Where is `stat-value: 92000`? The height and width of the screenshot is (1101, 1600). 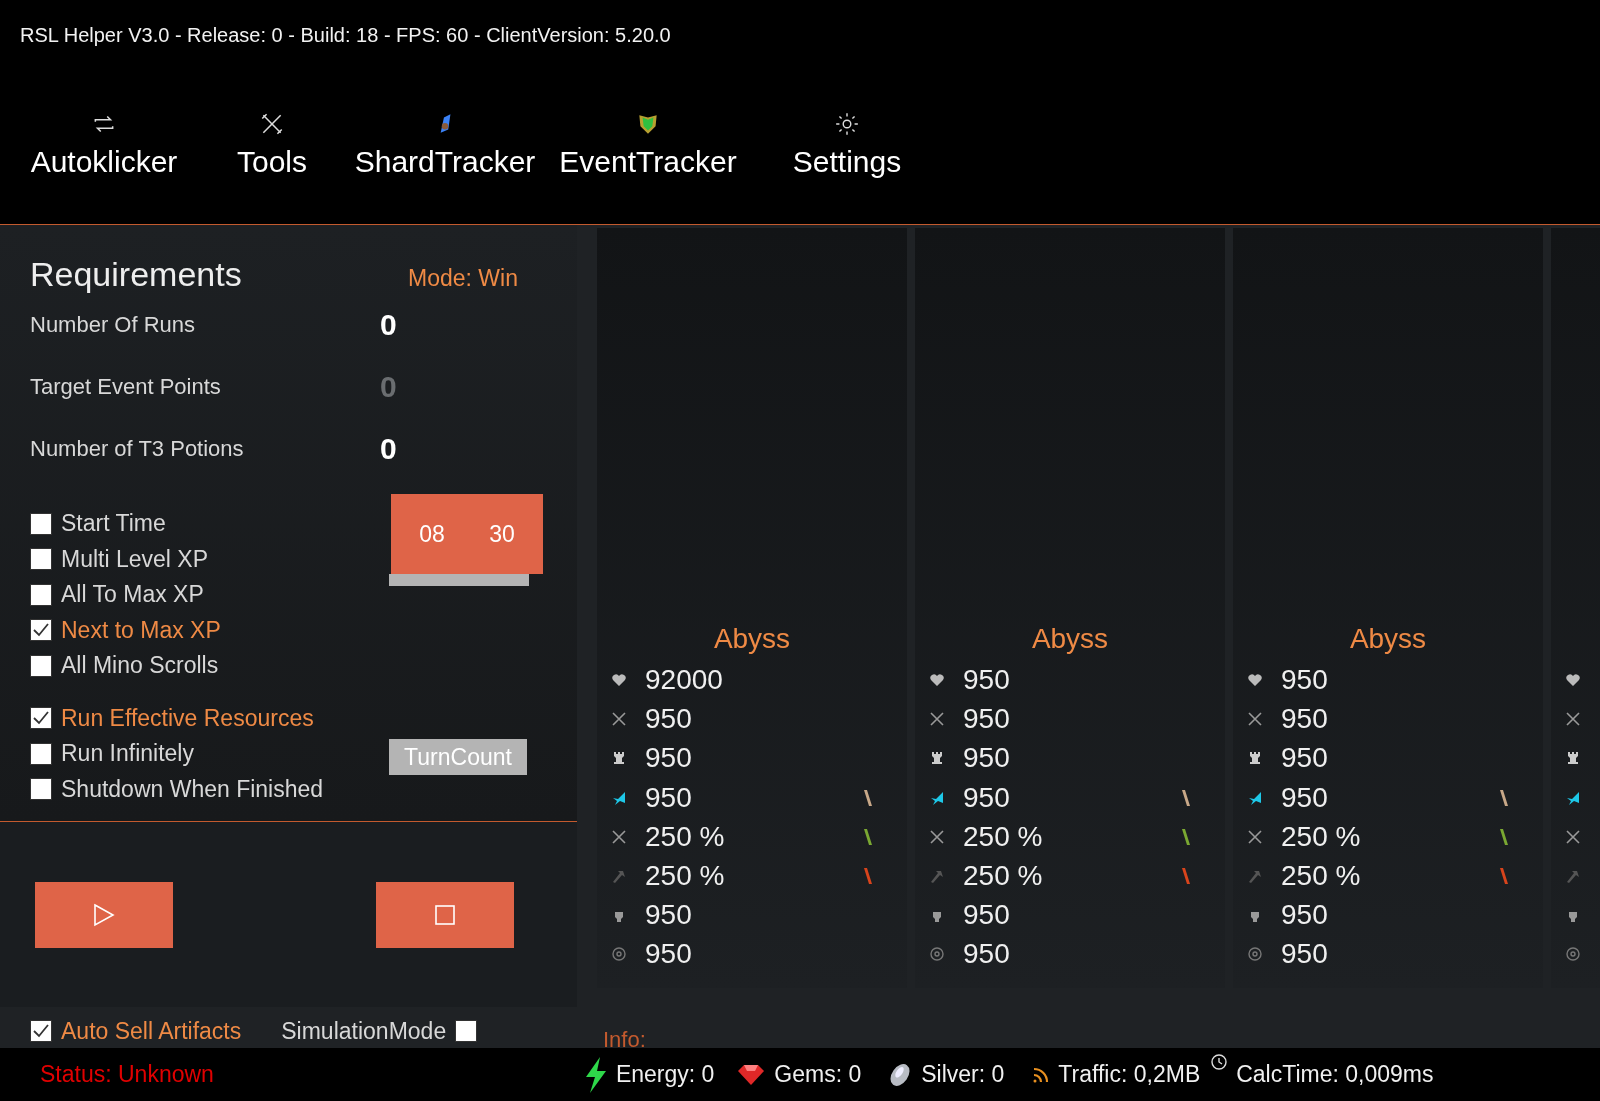
stat-value: 92000 is located at coordinates (684, 680).